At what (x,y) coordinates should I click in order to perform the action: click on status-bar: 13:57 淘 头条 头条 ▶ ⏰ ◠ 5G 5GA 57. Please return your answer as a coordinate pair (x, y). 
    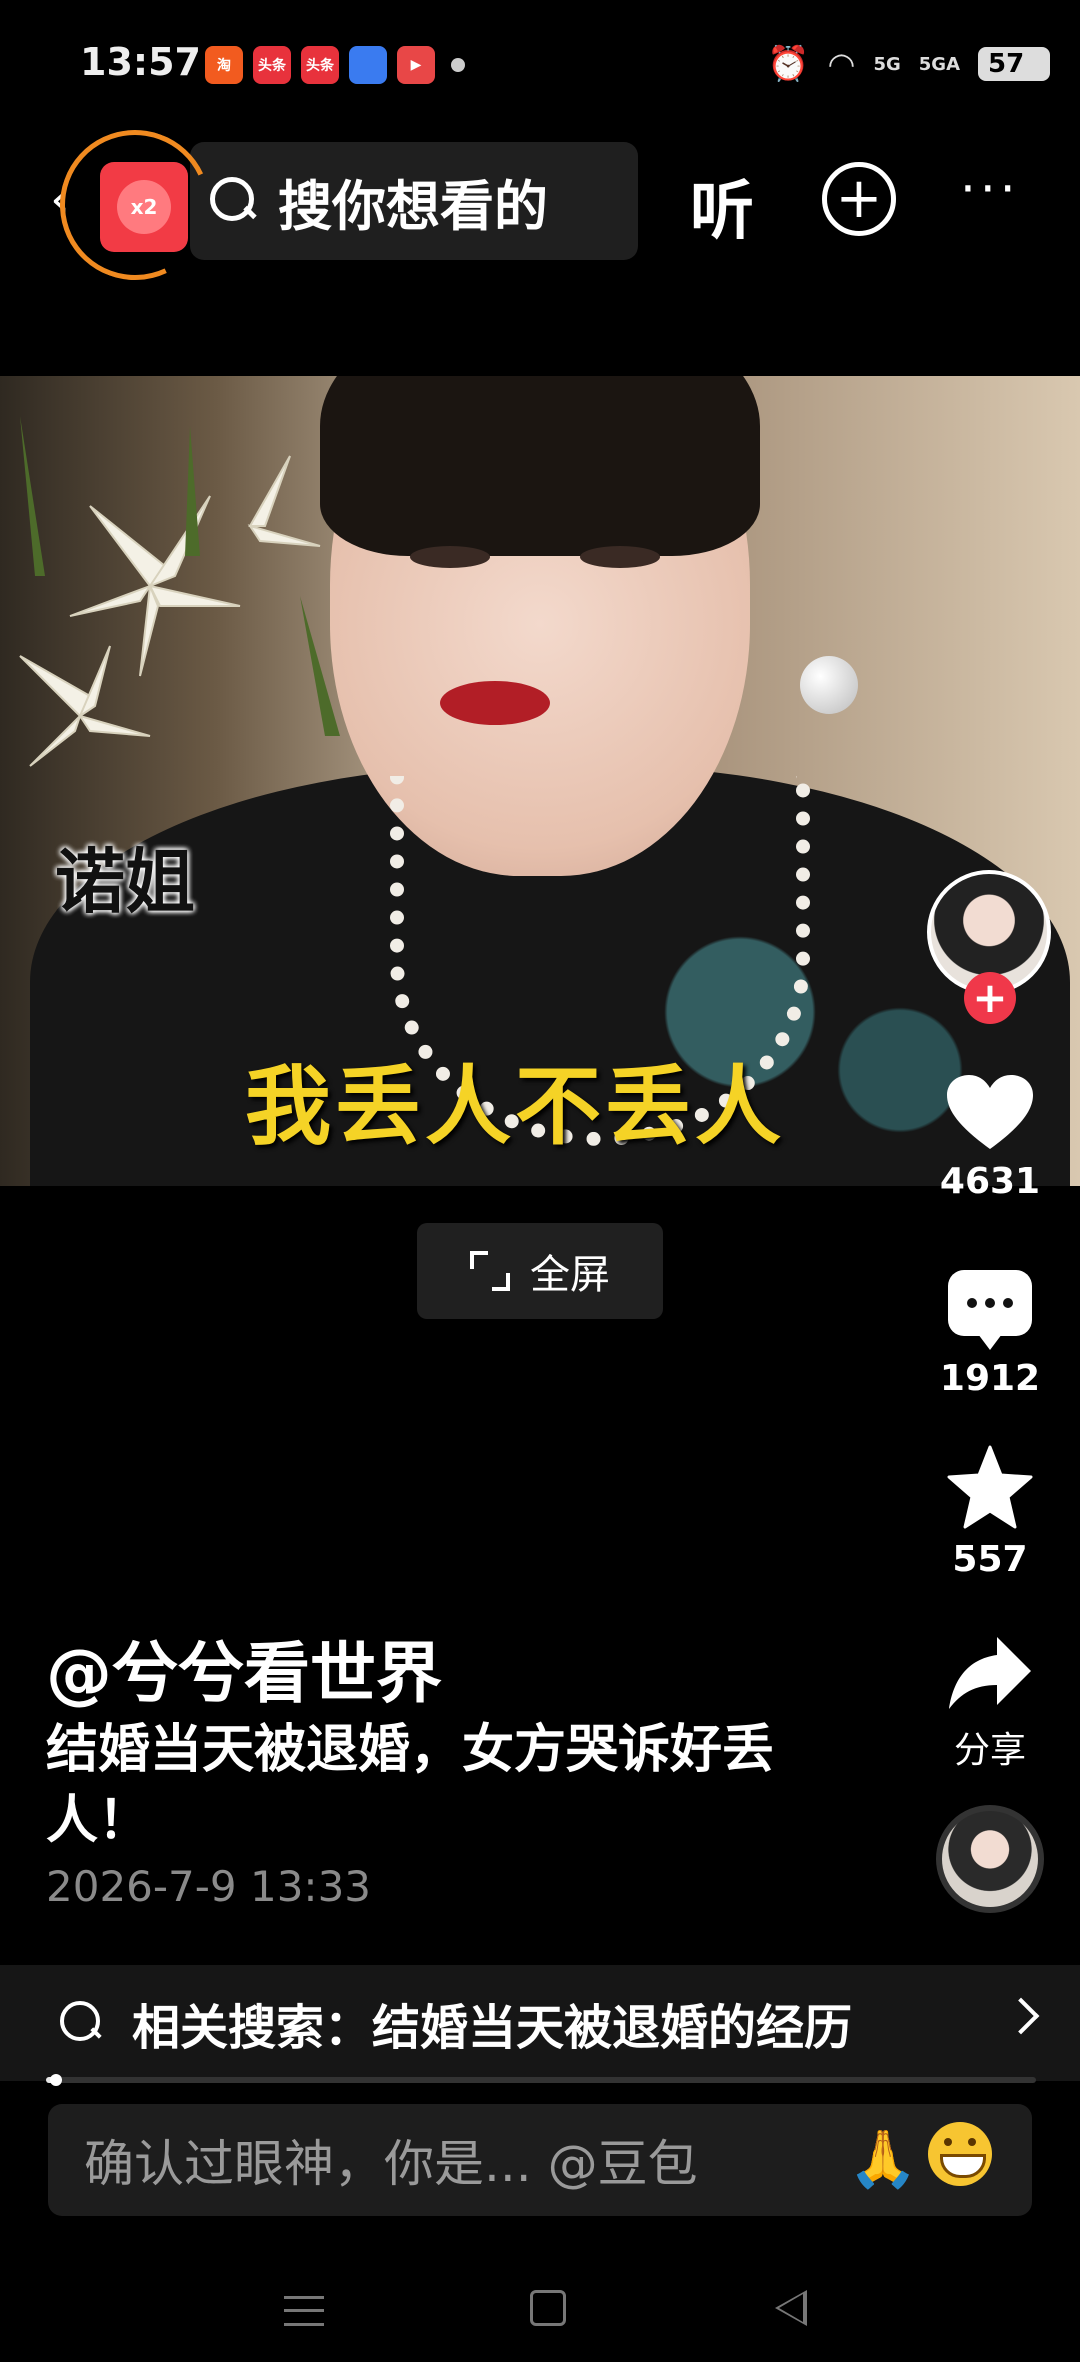
    Looking at the image, I should click on (540, 65).